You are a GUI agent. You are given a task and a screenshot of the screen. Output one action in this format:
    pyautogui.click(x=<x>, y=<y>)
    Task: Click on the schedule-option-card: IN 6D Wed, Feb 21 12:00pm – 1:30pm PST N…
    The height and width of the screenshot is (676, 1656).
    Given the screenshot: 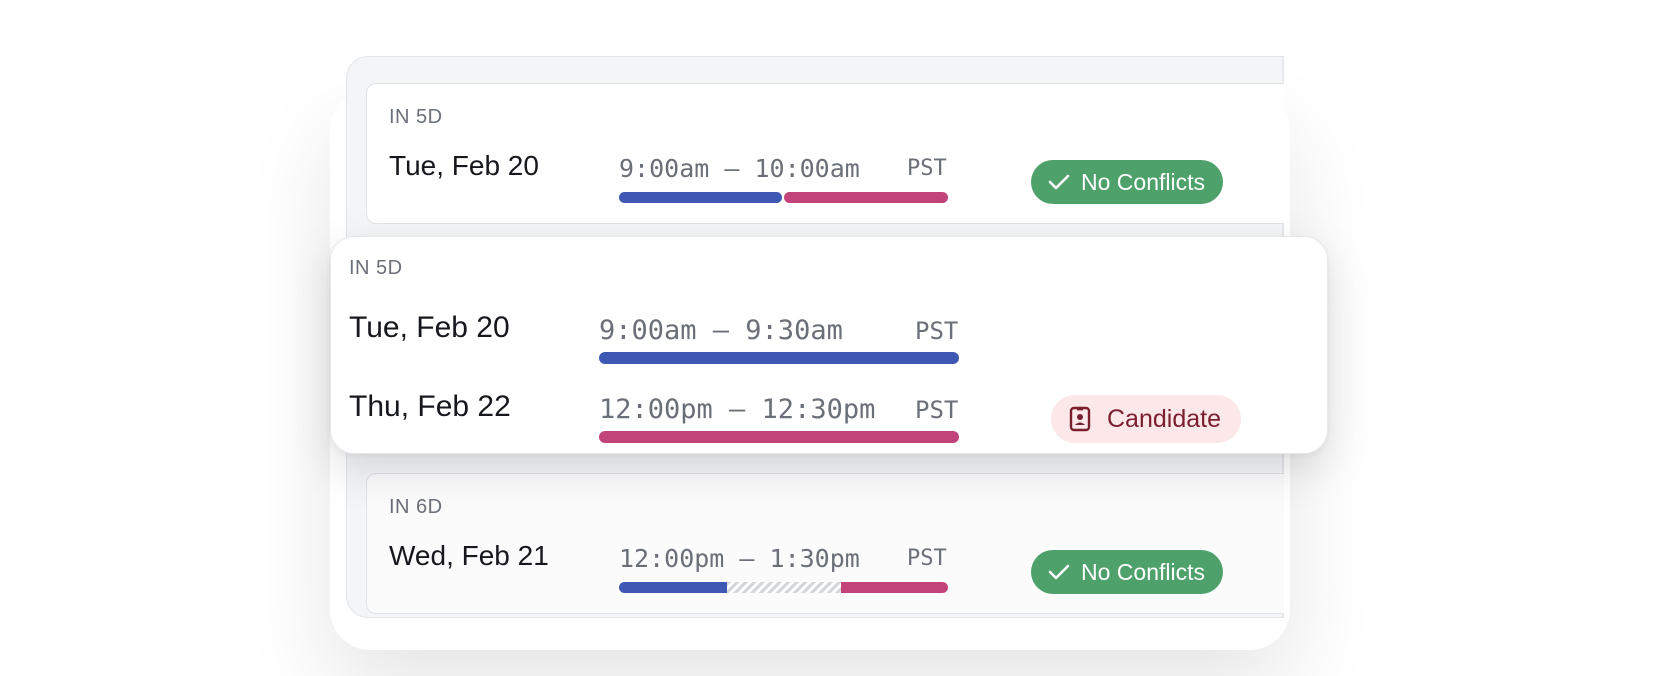 What is the action you would take?
    pyautogui.click(x=825, y=543)
    